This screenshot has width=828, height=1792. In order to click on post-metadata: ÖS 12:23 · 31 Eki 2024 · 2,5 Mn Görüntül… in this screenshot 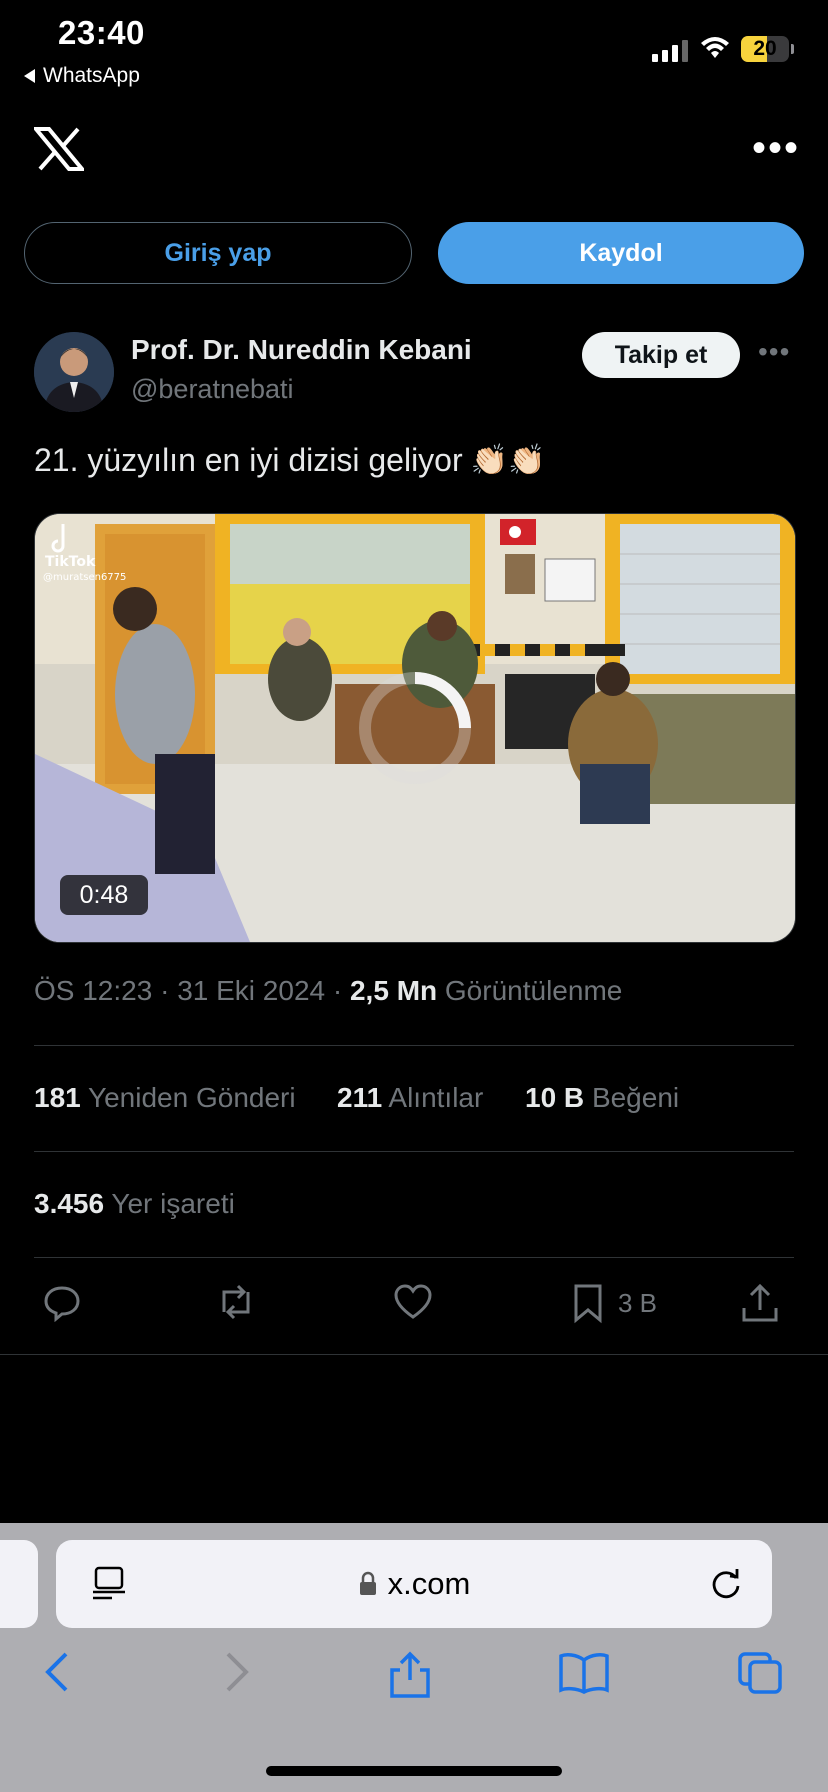, I will do `click(328, 990)`.